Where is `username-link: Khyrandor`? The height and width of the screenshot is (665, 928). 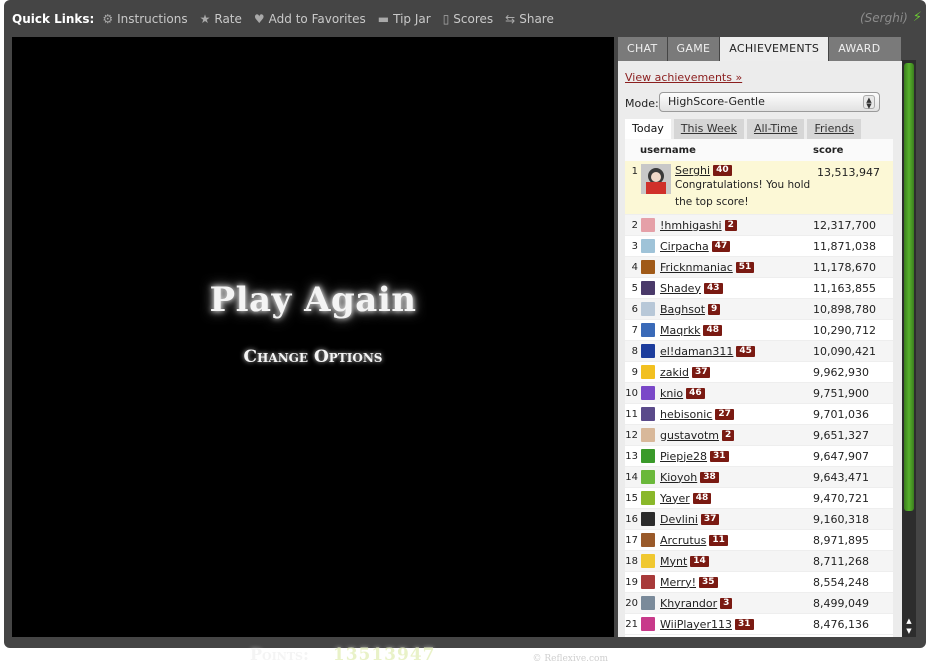 username-link: Khyrandor is located at coordinates (688, 603).